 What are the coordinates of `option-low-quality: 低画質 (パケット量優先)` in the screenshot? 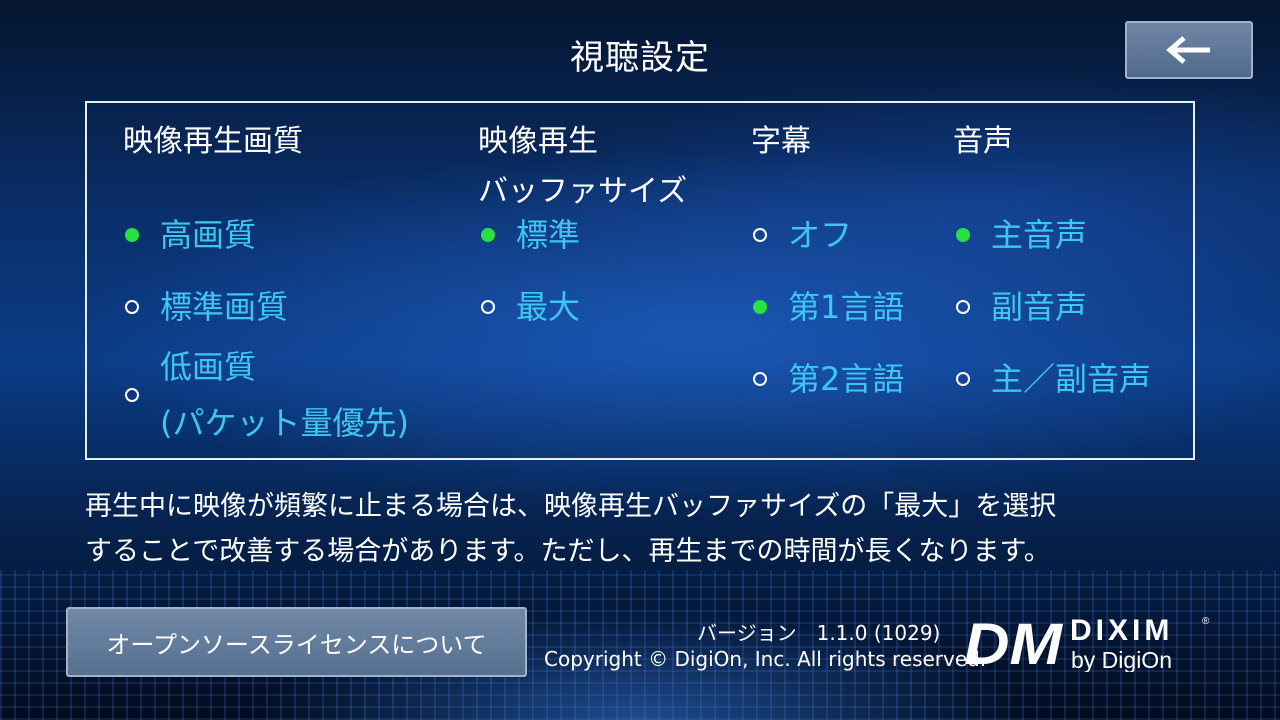 It's located at (267, 395).